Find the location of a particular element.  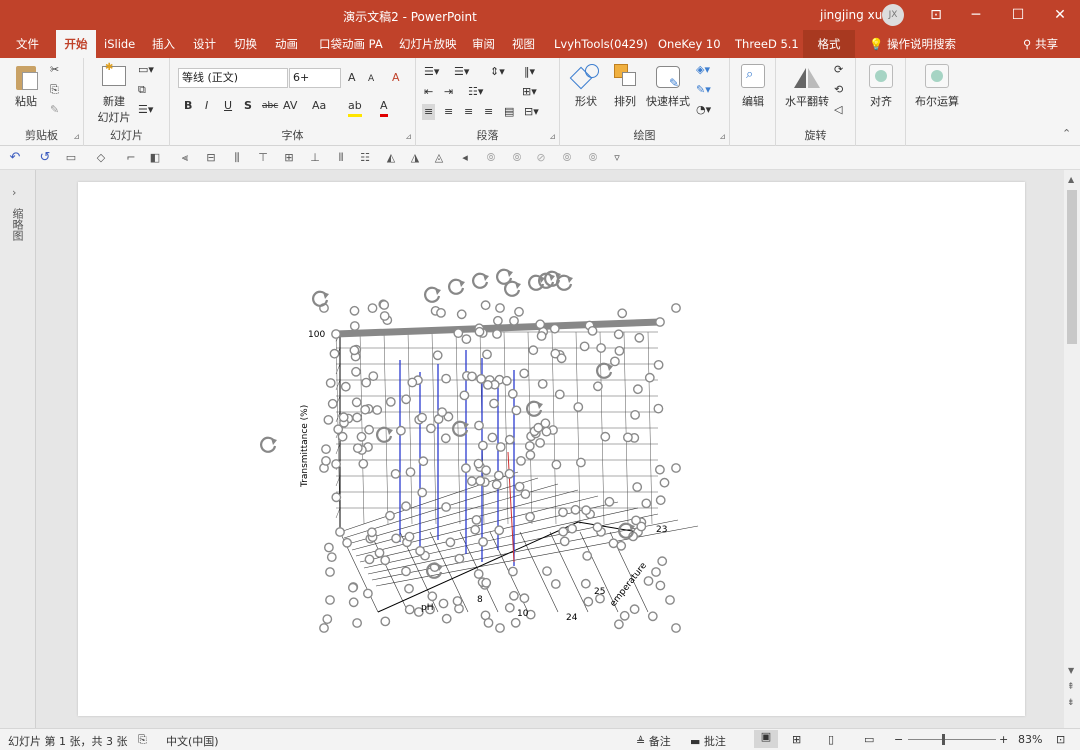

clear-format-button: A is located at coordinates (396, 78).